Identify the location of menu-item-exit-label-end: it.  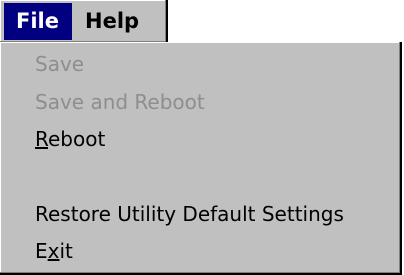
(66, 251).